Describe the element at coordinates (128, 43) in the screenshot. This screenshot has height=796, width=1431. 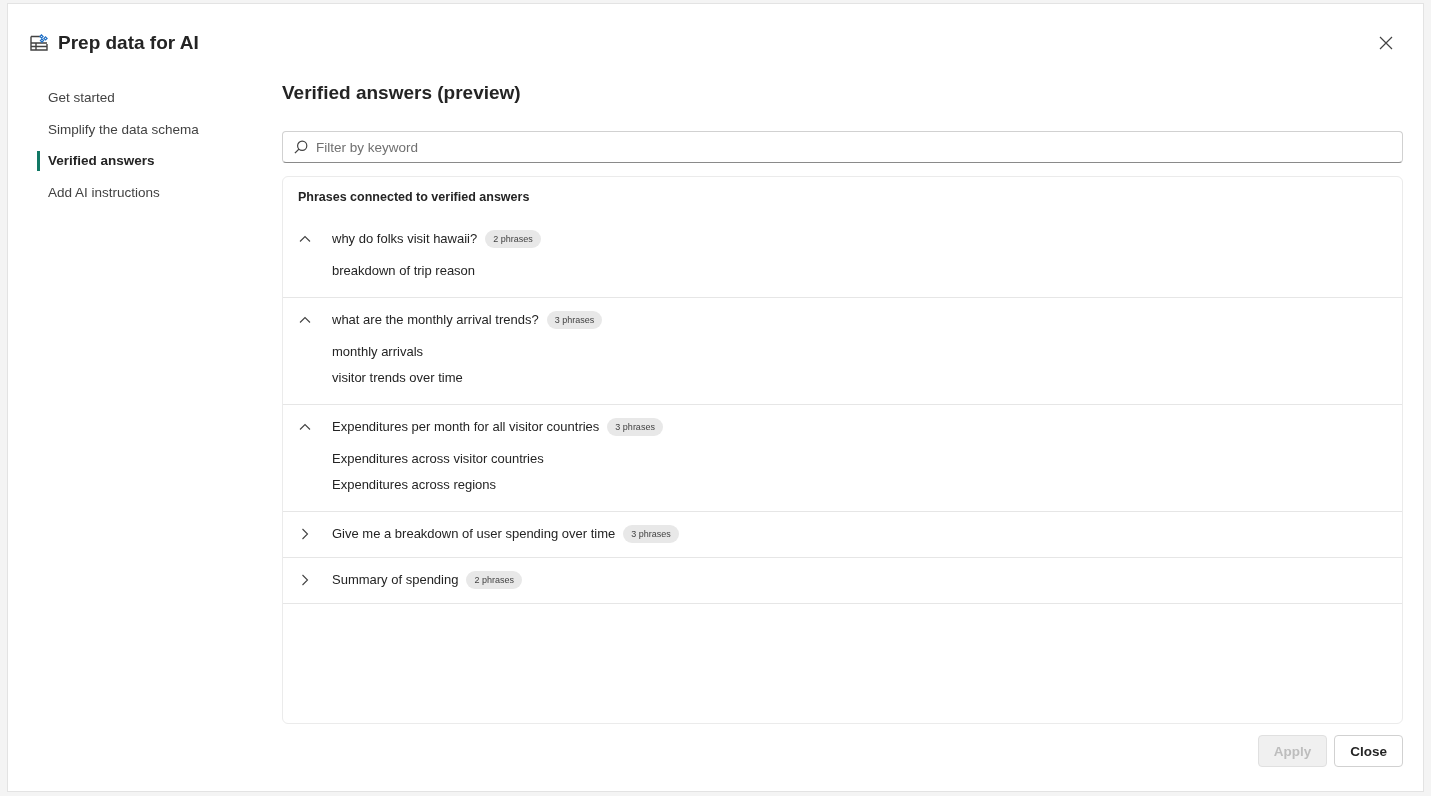
I see `dialog-title: Prep data for AI` at that location.